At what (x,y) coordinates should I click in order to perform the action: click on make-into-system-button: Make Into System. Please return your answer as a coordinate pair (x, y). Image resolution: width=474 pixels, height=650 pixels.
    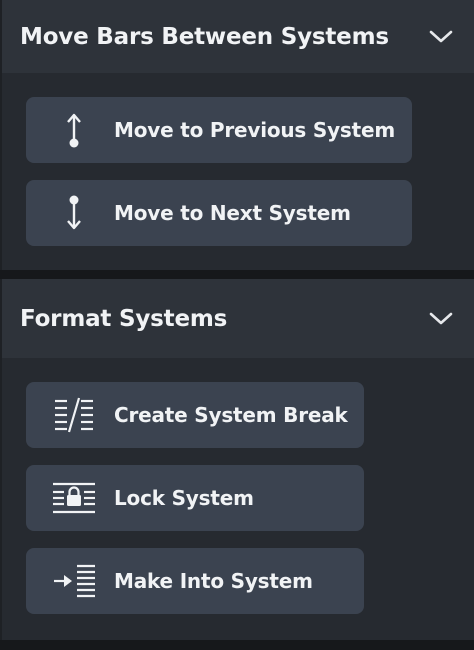
    Looking at the image, I should click on (195, 581).